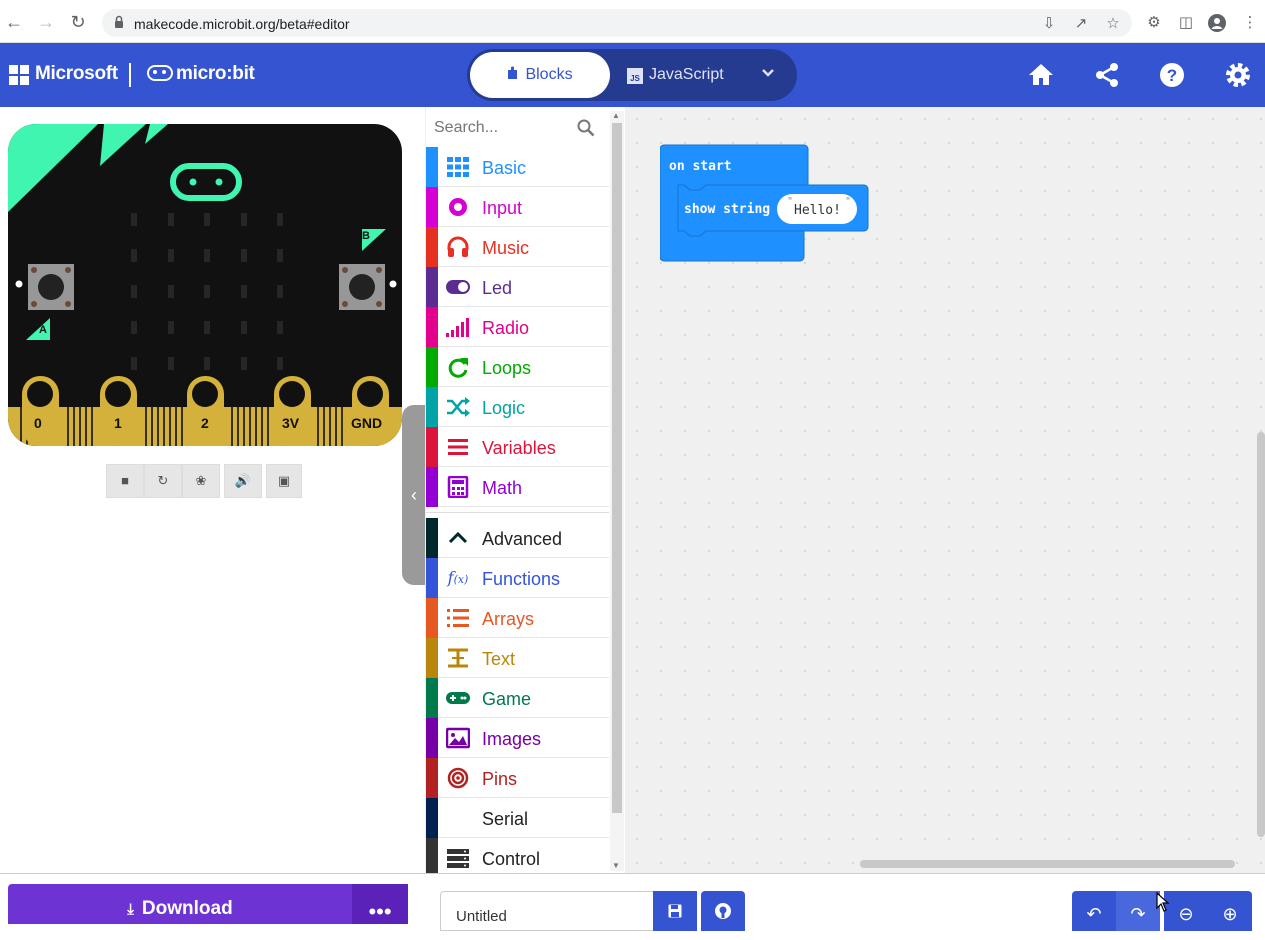 This screenshot has height=940, width=1265. Describe the element at coordinates (500, 779) in the screenshot. I see `category-label: Pins` at that location.